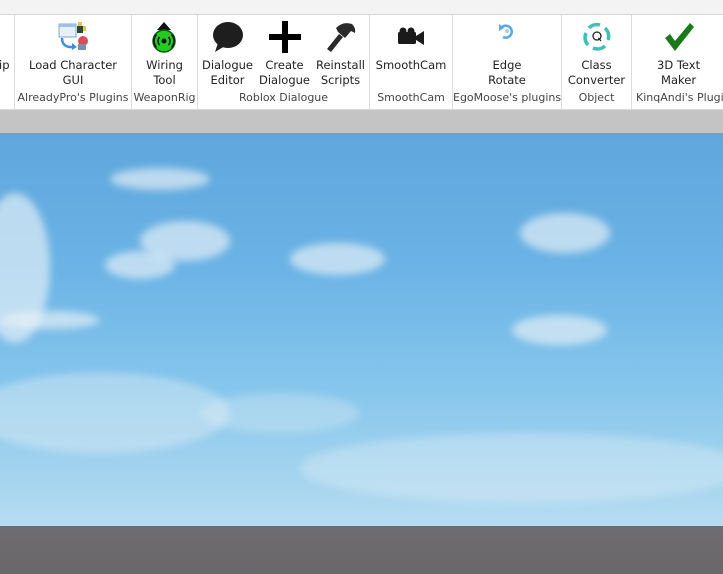 This screenshot has height=574, width=723. Describe the element at coordinates (411, 37) in the screenshot. I see `video-camera-icon` at that location.